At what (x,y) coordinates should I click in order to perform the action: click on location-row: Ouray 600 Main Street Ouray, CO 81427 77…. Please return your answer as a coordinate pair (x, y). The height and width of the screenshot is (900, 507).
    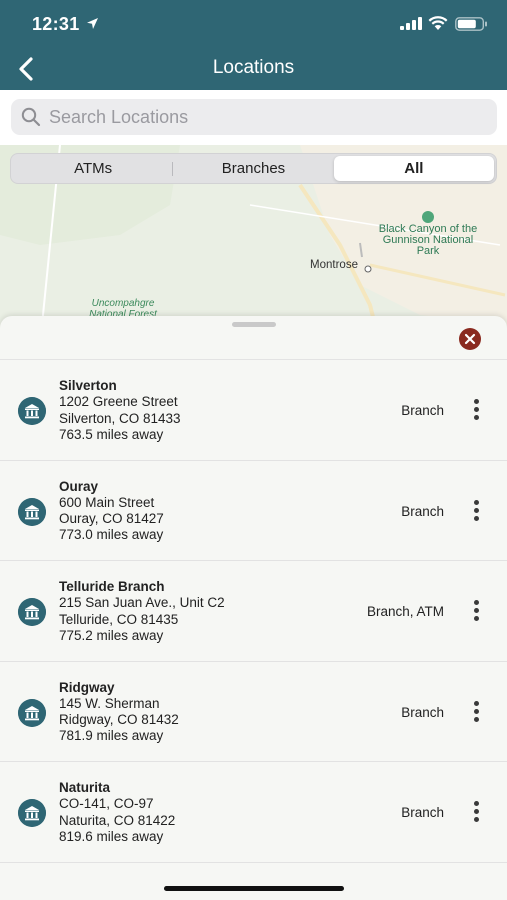
    Looking at the image, I should click on (253, 511).